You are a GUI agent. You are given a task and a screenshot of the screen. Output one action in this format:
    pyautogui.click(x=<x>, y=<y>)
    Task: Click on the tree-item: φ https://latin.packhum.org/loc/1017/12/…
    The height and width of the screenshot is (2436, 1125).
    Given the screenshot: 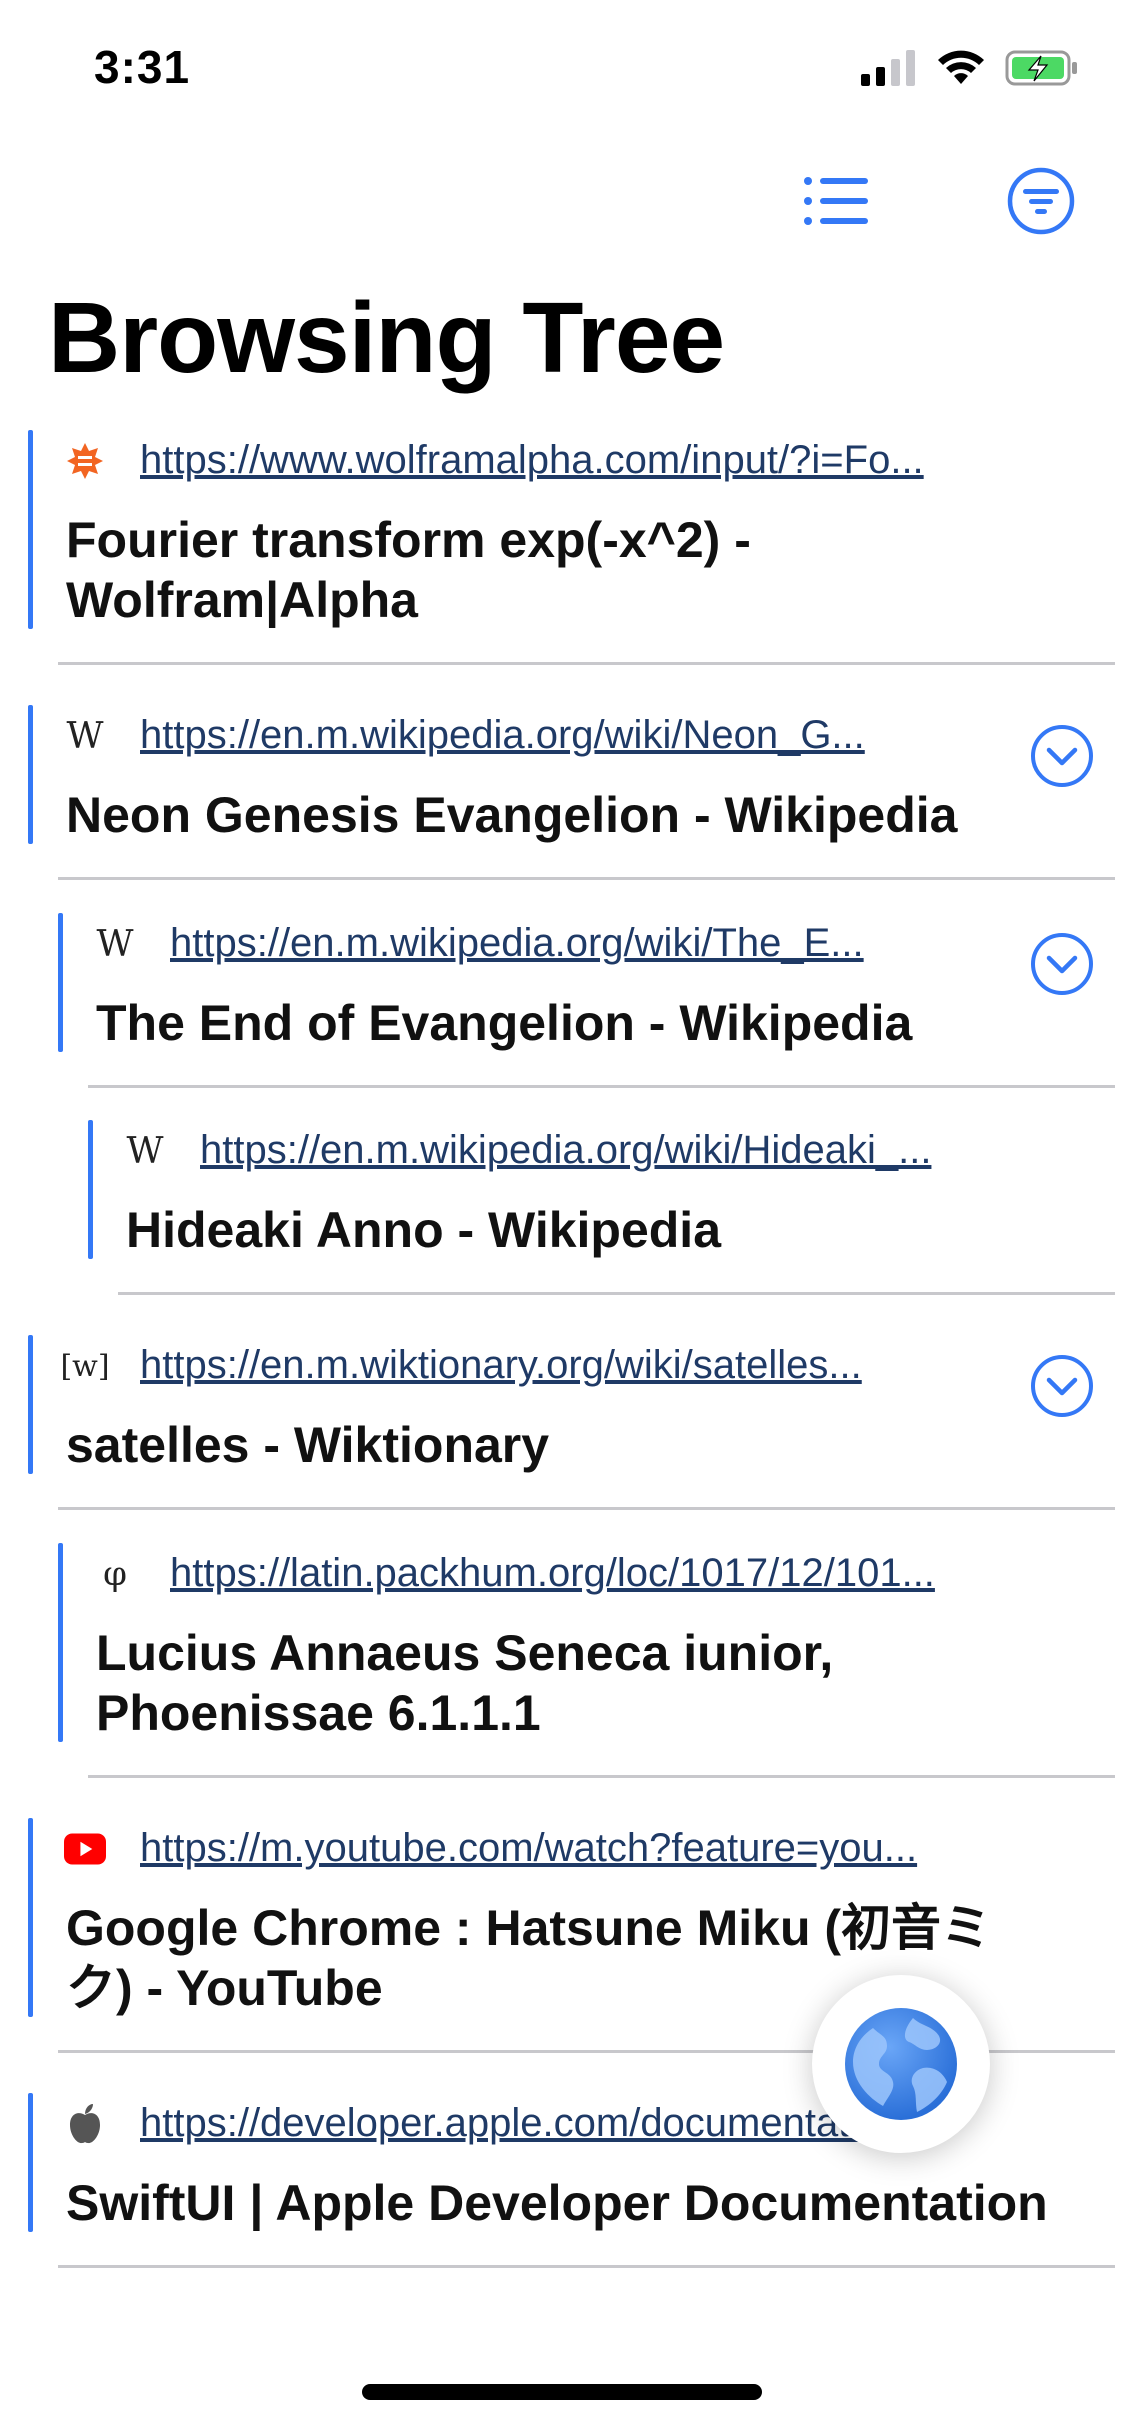 What is the action you would take?
    pyautogui.click(x=591, y=1660)
    